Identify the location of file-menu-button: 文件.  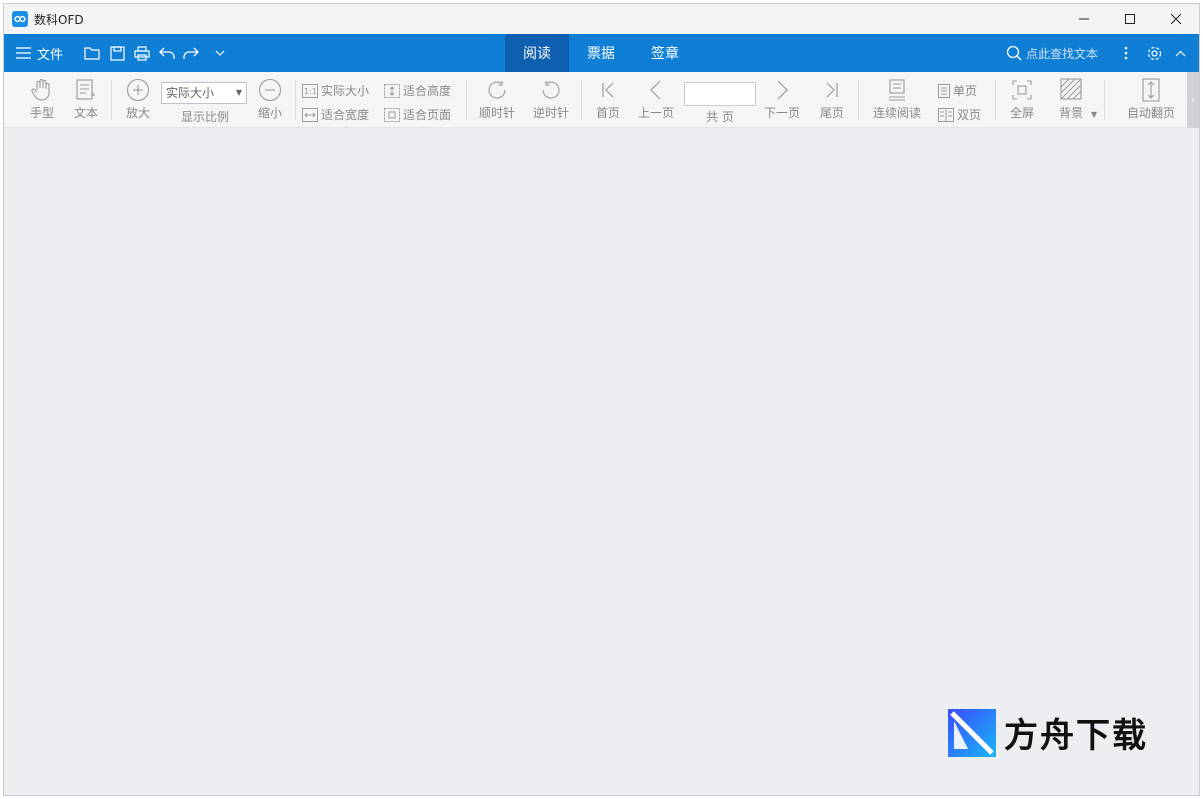
(39, 53).